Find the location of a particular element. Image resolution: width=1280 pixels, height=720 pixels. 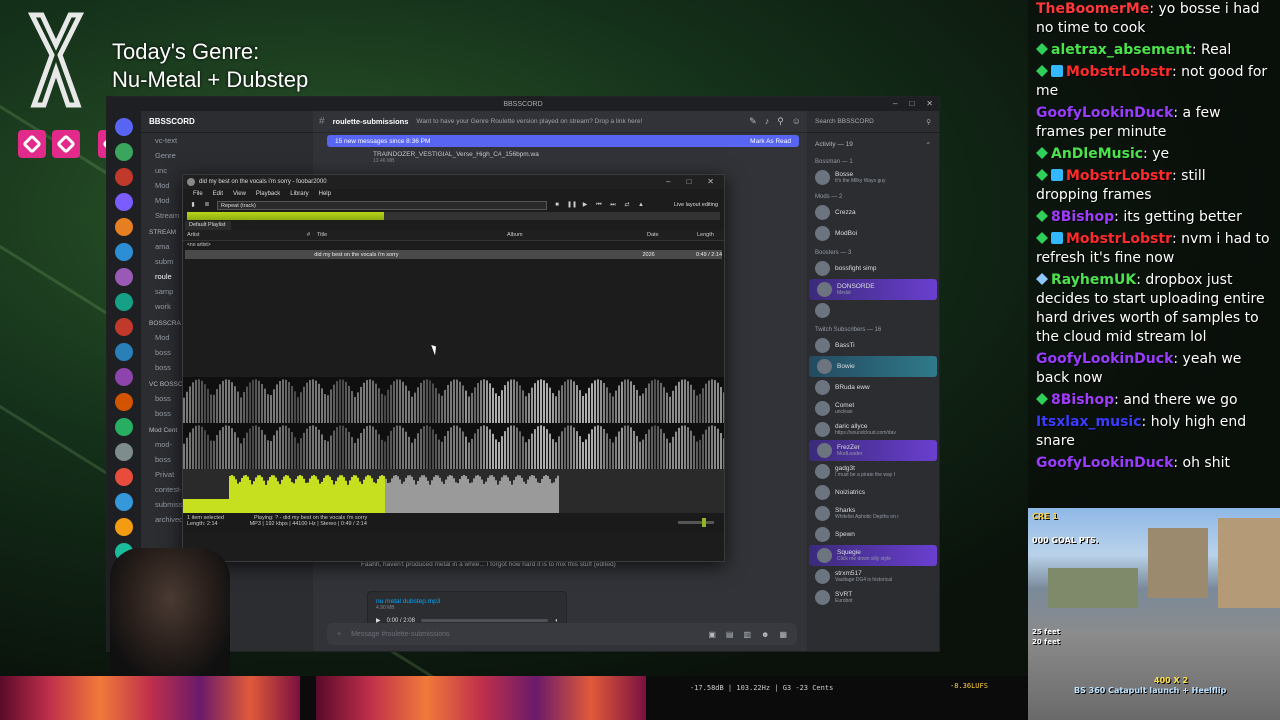

member-item: SVRT Eurobot is located at coordinates (873, 597).